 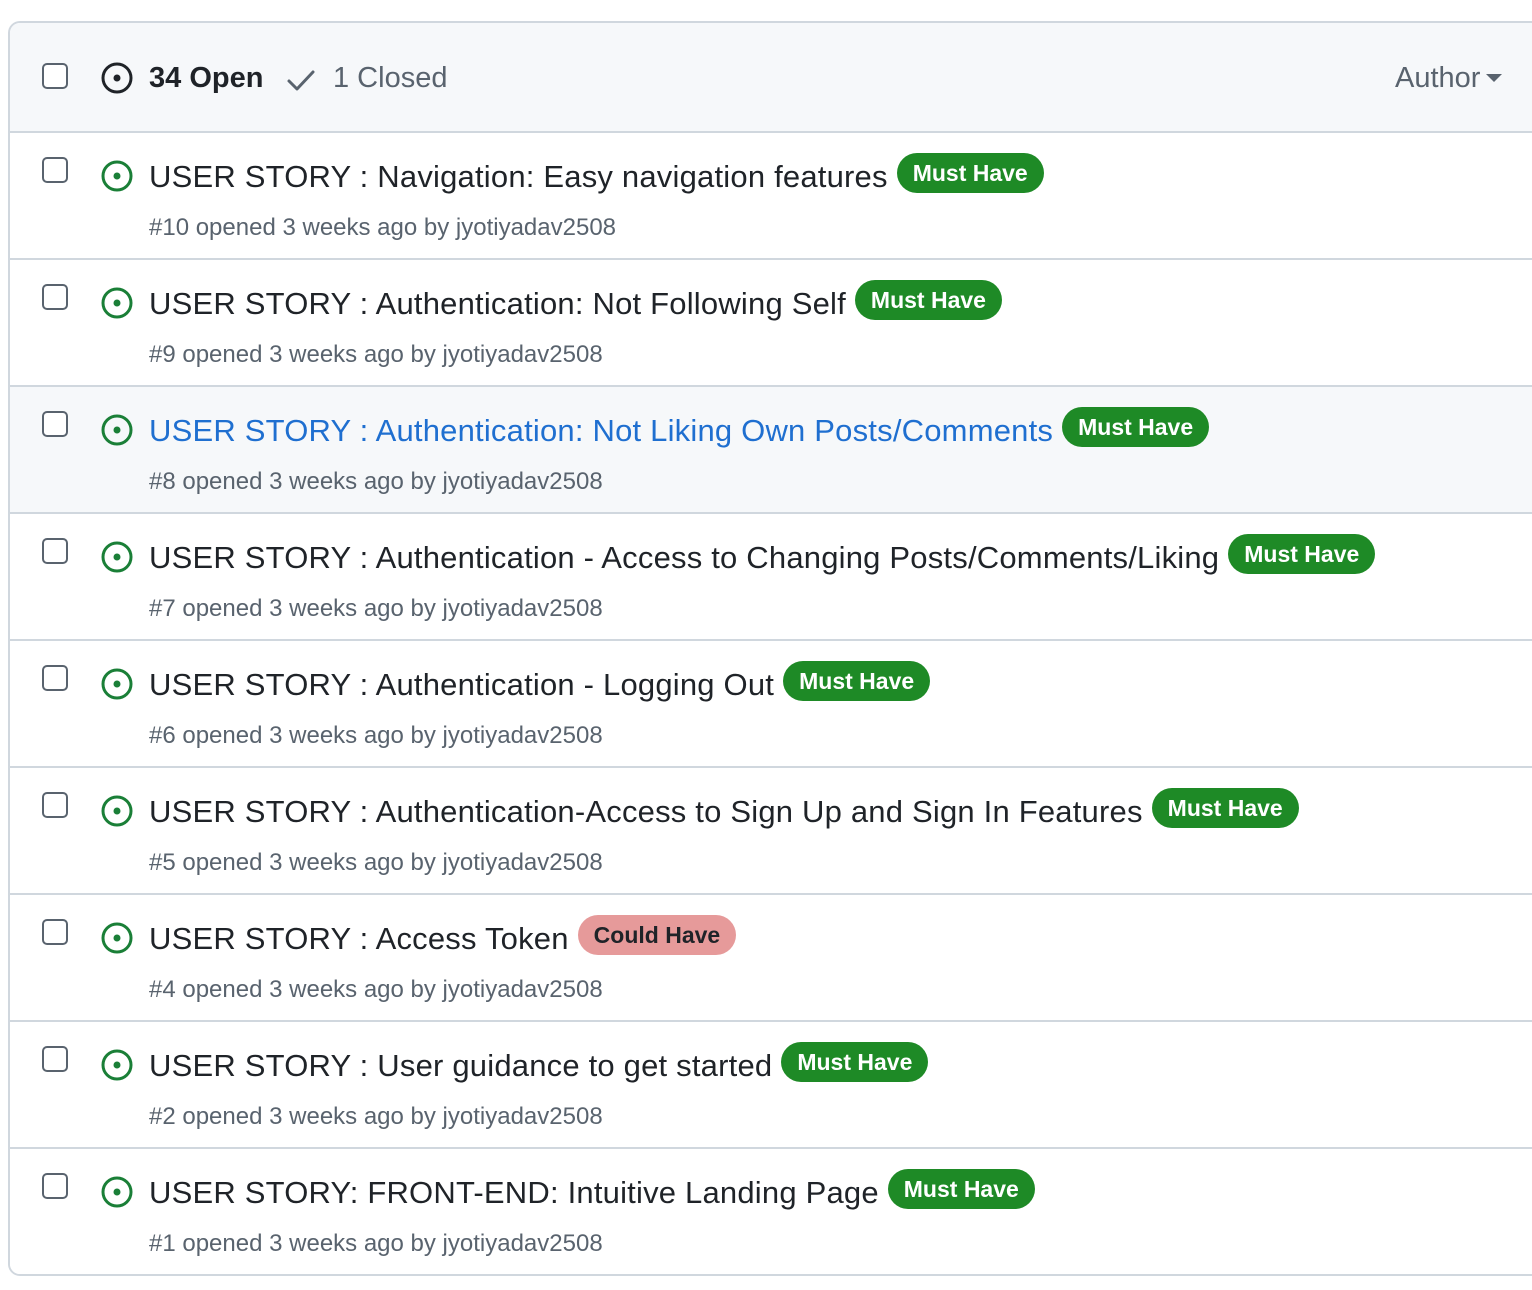 I want to click on issue-meta: #8 opened 3 weeks ago by jyotiyadav2508, so click(x=376, y=481).